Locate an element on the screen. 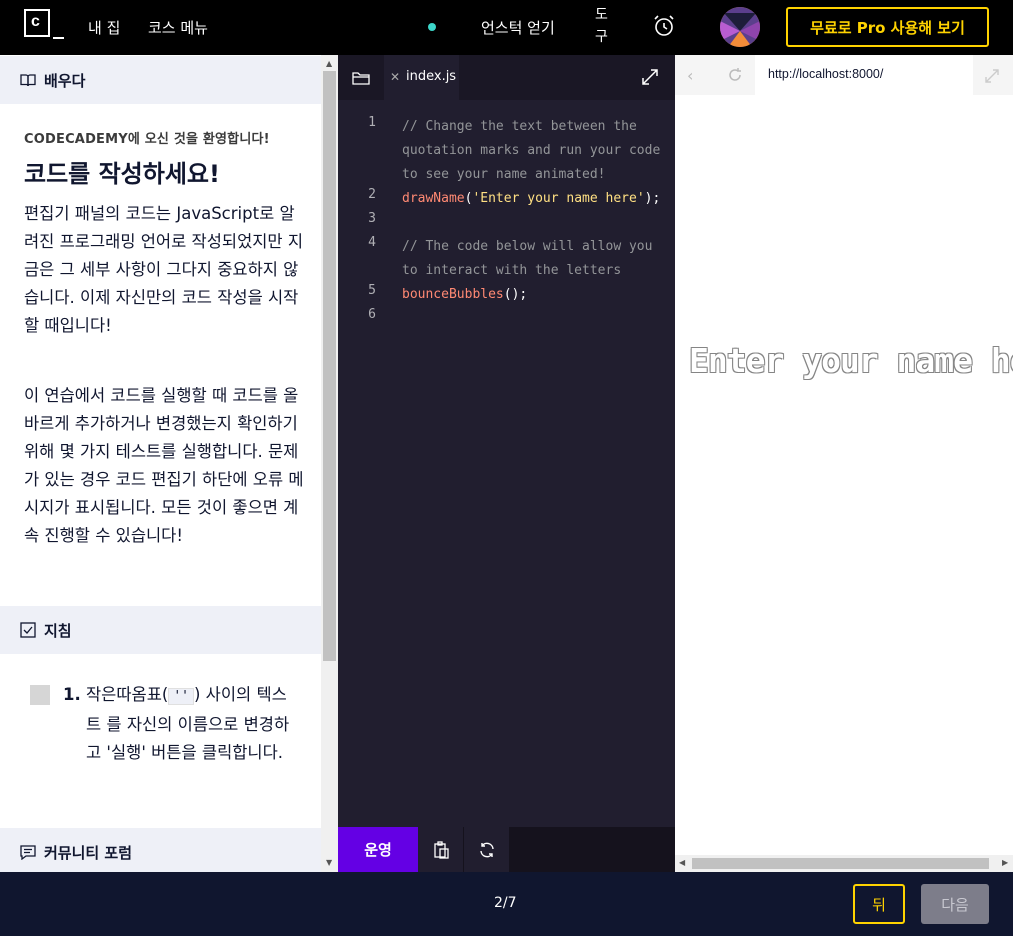 This screenshot has width=1013, height=936. scroll-left-icon: ◀ is located at coordinates (682, 862).